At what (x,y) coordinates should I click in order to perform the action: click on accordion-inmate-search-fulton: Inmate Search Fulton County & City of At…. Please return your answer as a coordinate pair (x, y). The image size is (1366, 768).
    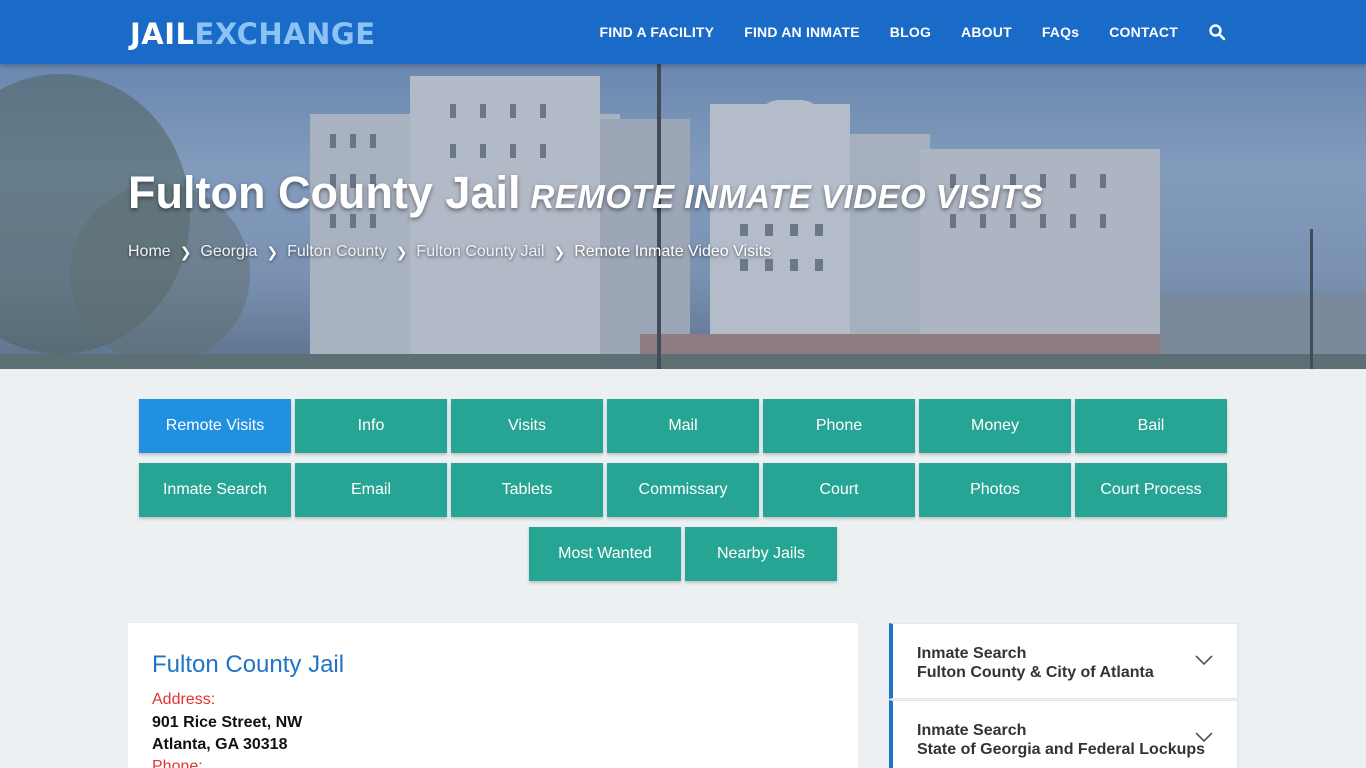
    Looking at the image, I should click on (1063, 661).